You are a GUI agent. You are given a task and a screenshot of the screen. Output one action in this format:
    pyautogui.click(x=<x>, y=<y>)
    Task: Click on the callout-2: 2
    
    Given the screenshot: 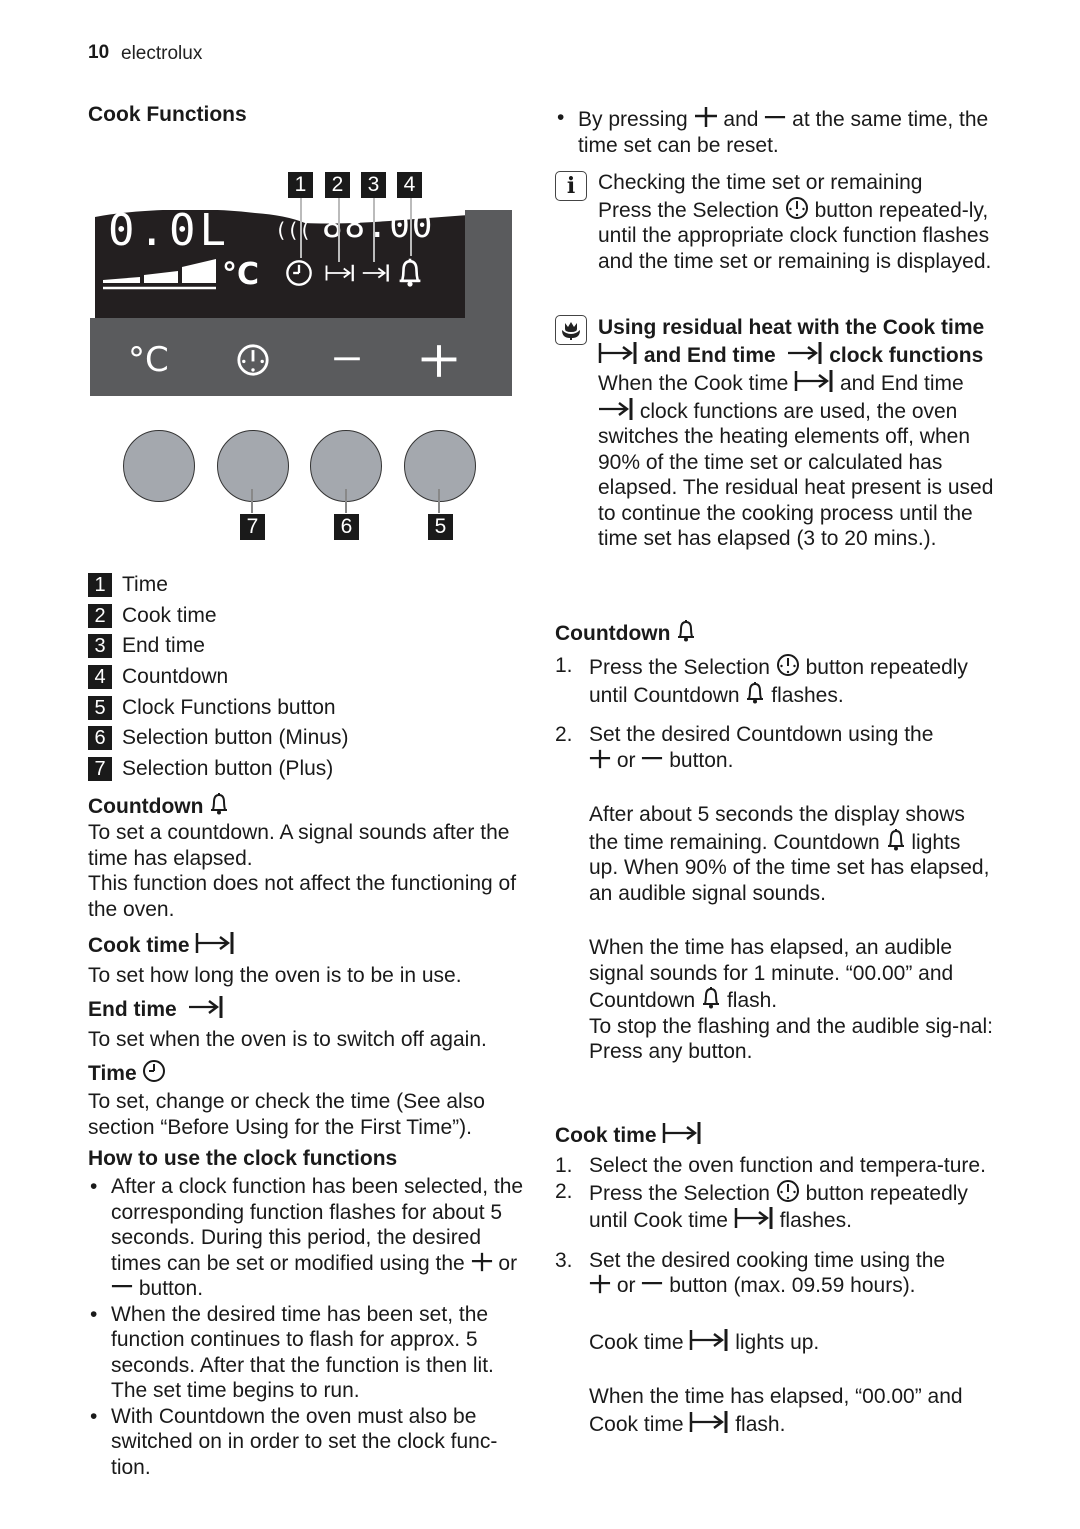 What is the action you would take?
    pyautogui.click(x=337, y=185)
    